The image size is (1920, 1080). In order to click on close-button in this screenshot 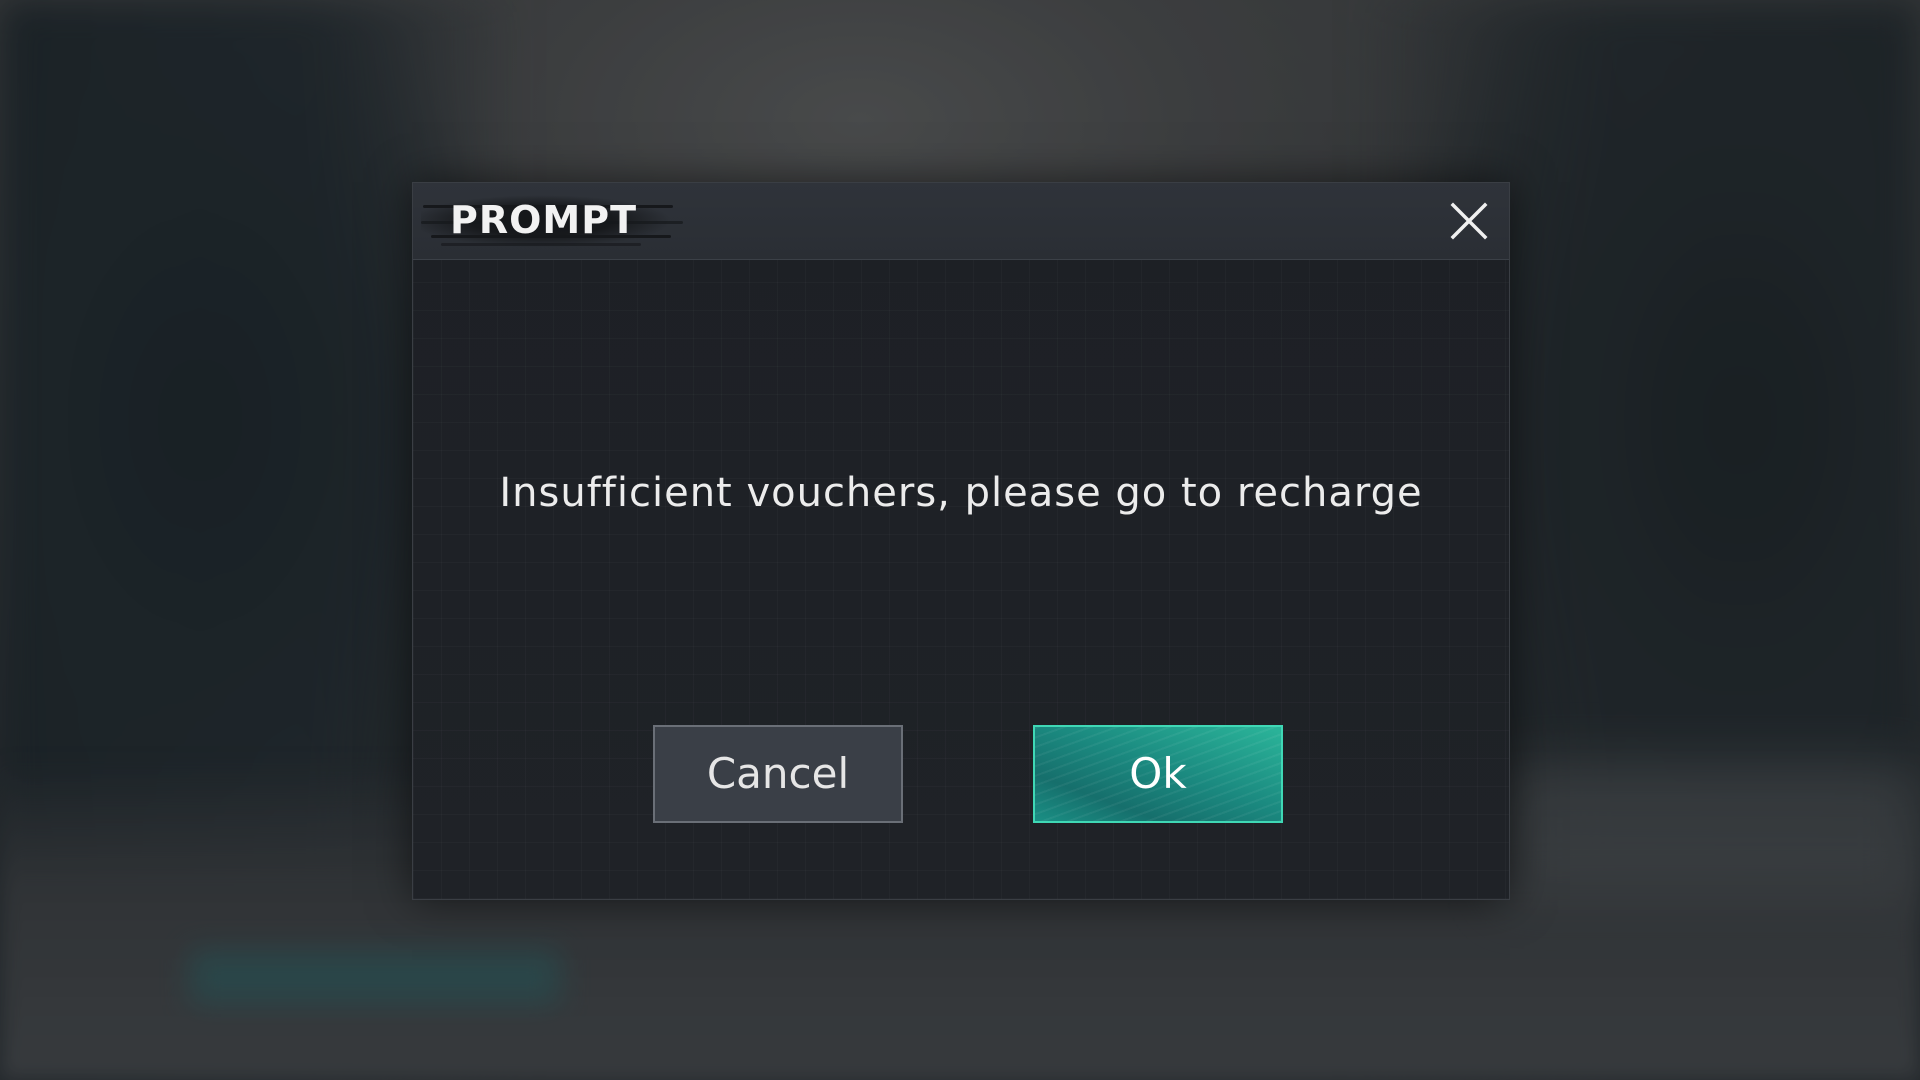, I will do `click(1469, 221)`.